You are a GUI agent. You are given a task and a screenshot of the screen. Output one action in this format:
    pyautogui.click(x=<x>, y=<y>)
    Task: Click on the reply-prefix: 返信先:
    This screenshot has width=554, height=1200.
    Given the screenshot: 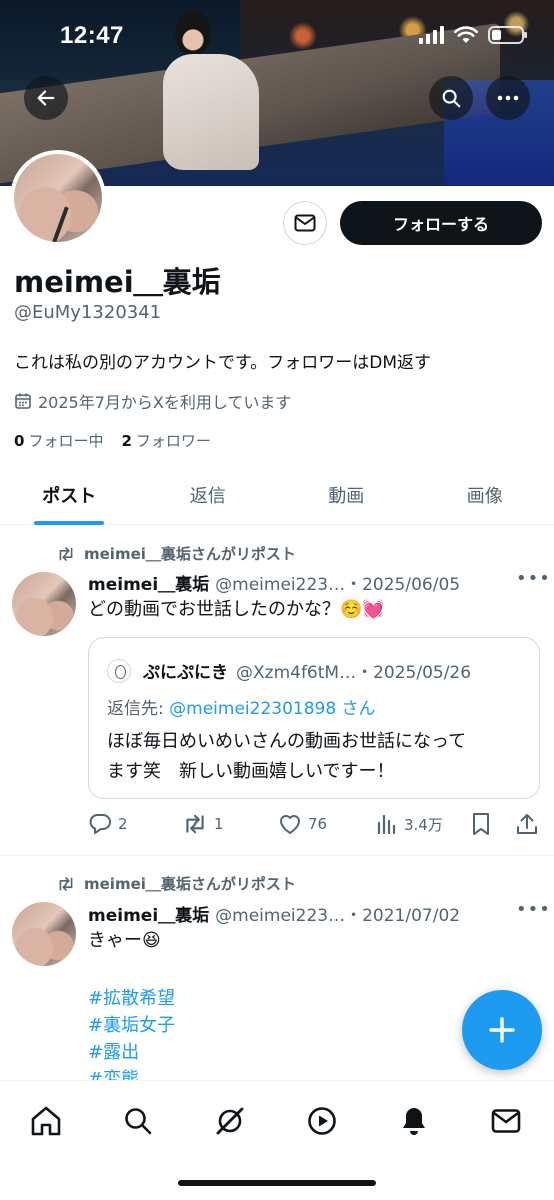 What is the action you would take?
    pyautogui.click(x=138, y=709)
    